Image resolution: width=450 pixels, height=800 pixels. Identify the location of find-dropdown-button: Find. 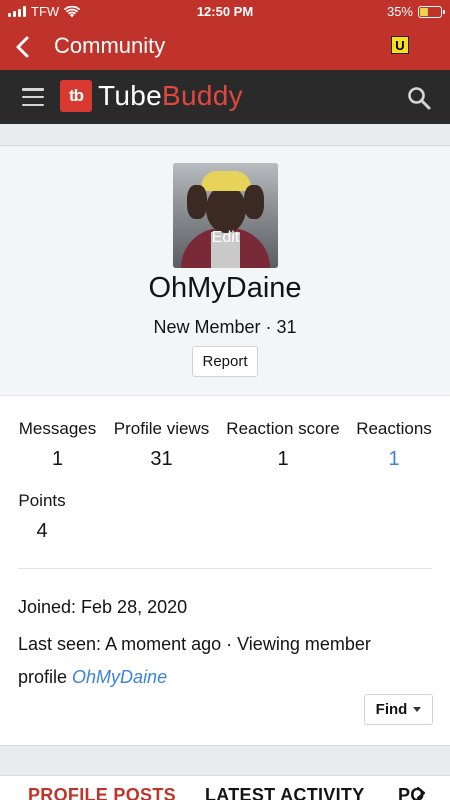
(398, 709).